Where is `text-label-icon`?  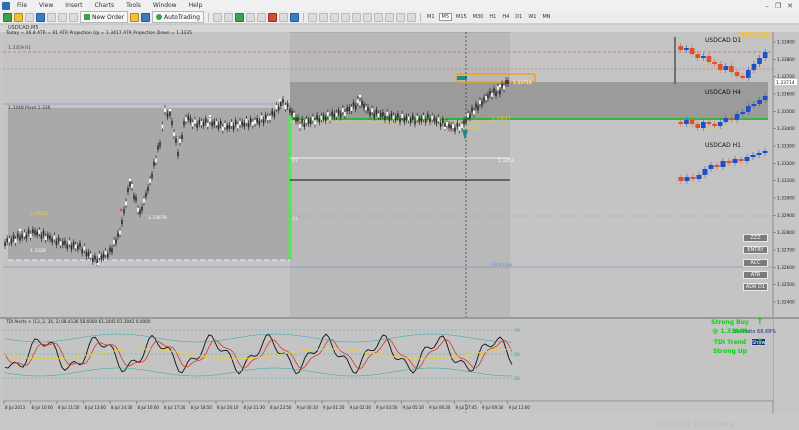 text-label-icon is located at coordinates (400, 17).